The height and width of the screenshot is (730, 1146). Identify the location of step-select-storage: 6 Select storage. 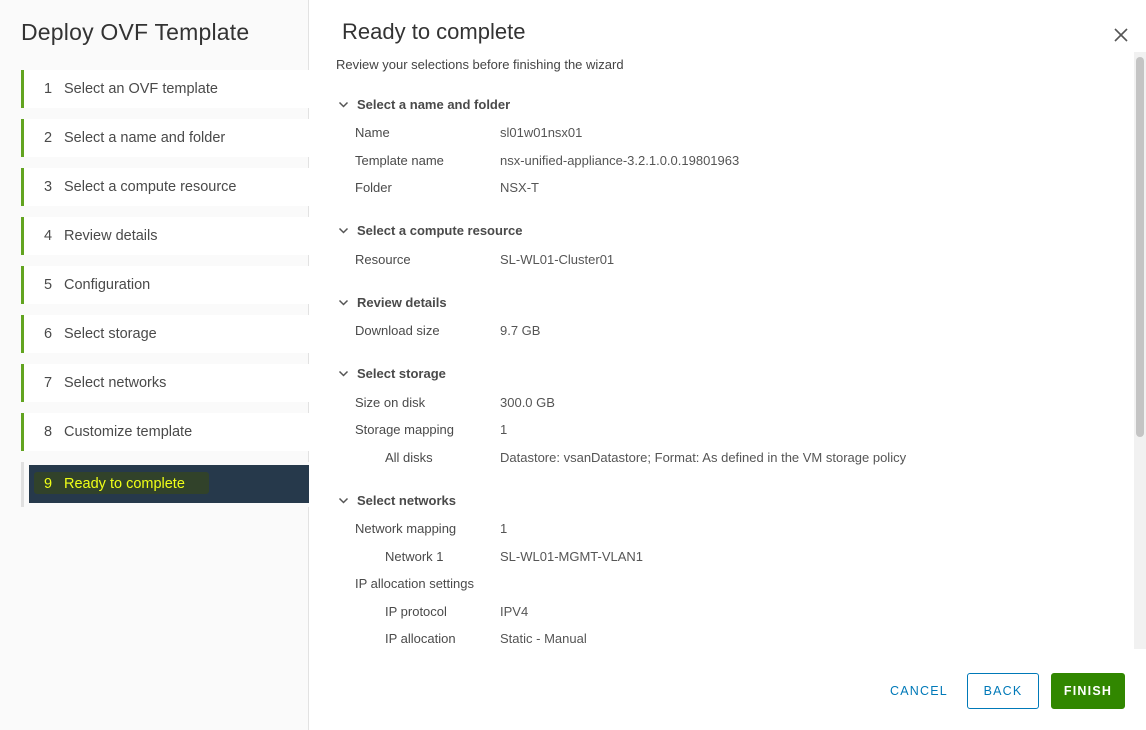
(165, 334).